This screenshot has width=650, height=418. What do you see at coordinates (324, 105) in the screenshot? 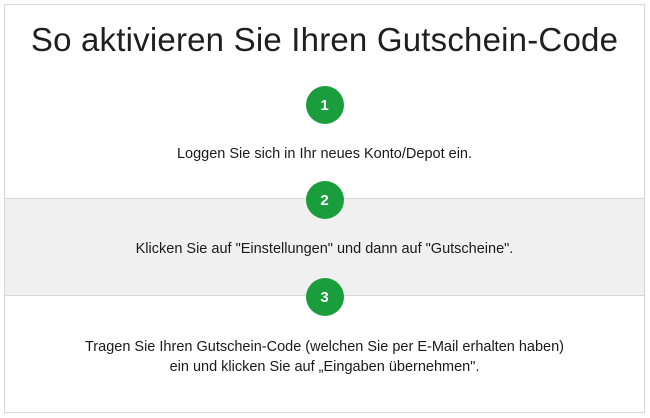
I see `step-1-badge: 1` at bounding box center [324, 105].